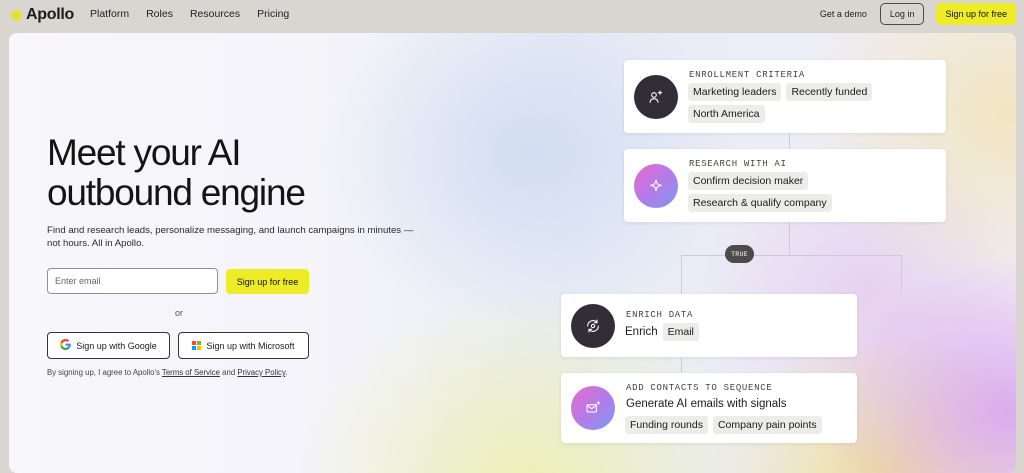  I want to click on apollo-logo: Apollo, so click(41, 15).